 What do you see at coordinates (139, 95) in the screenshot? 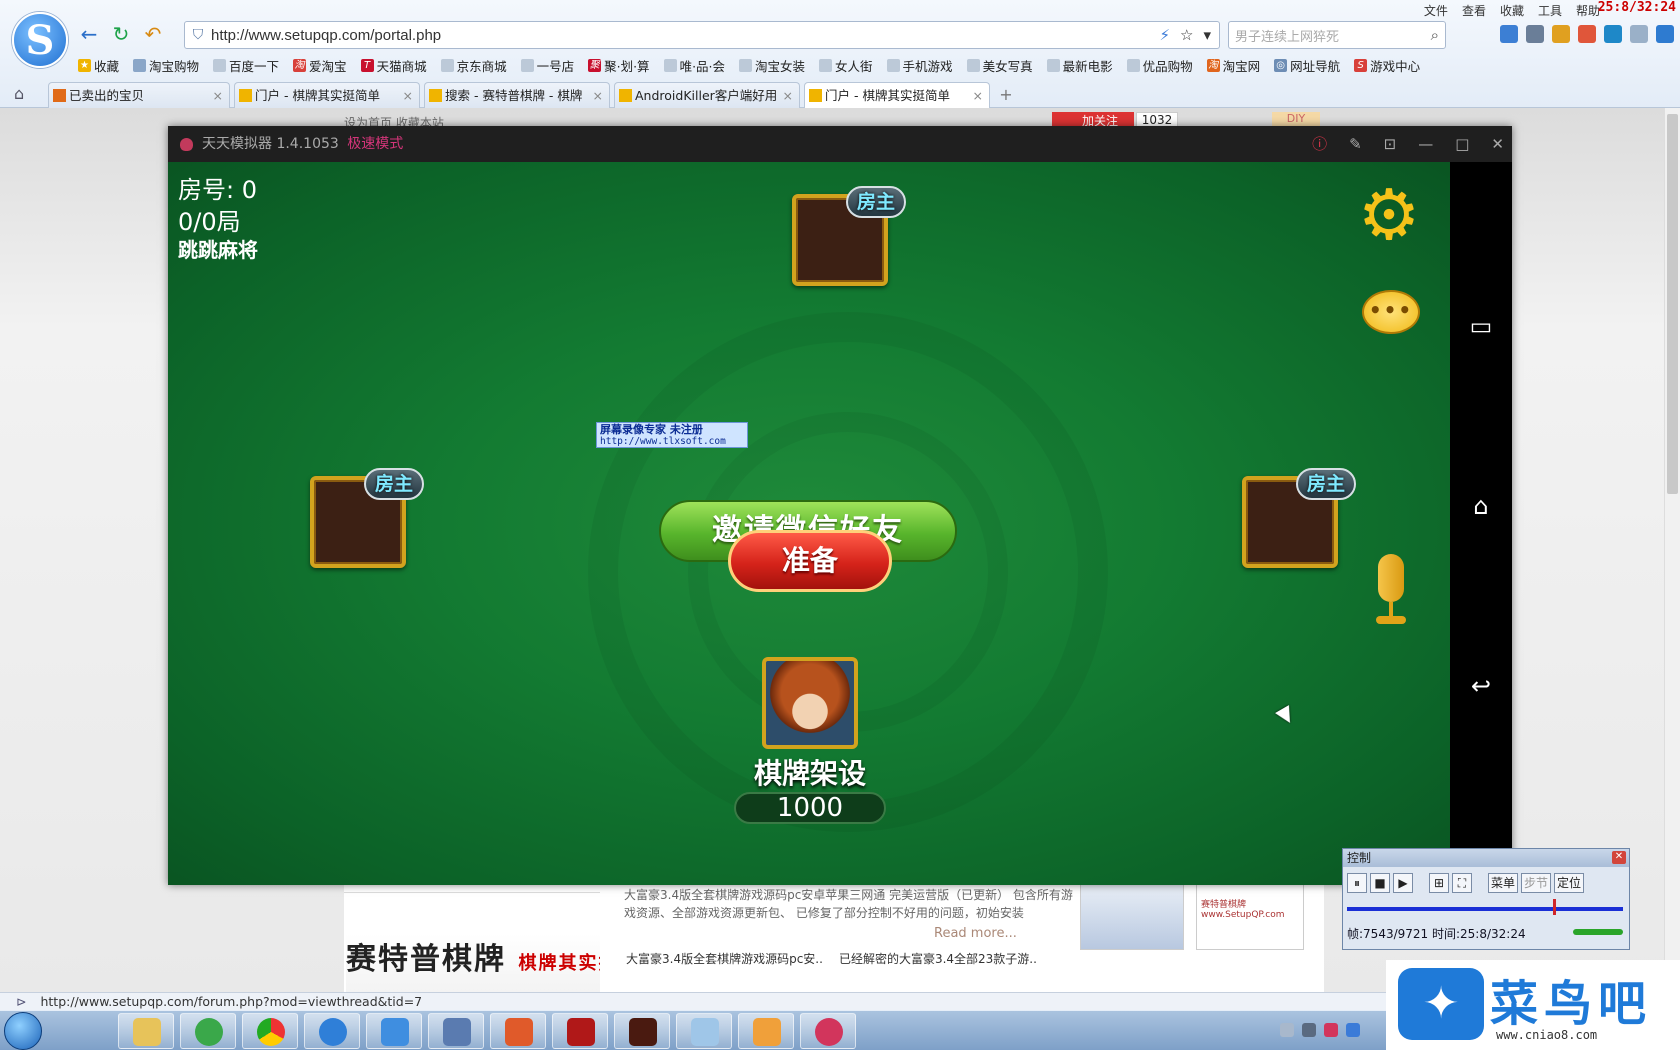
I see `tab-sold-items: 已卖出的宝贝 ×` at bounding box center [139, 95].